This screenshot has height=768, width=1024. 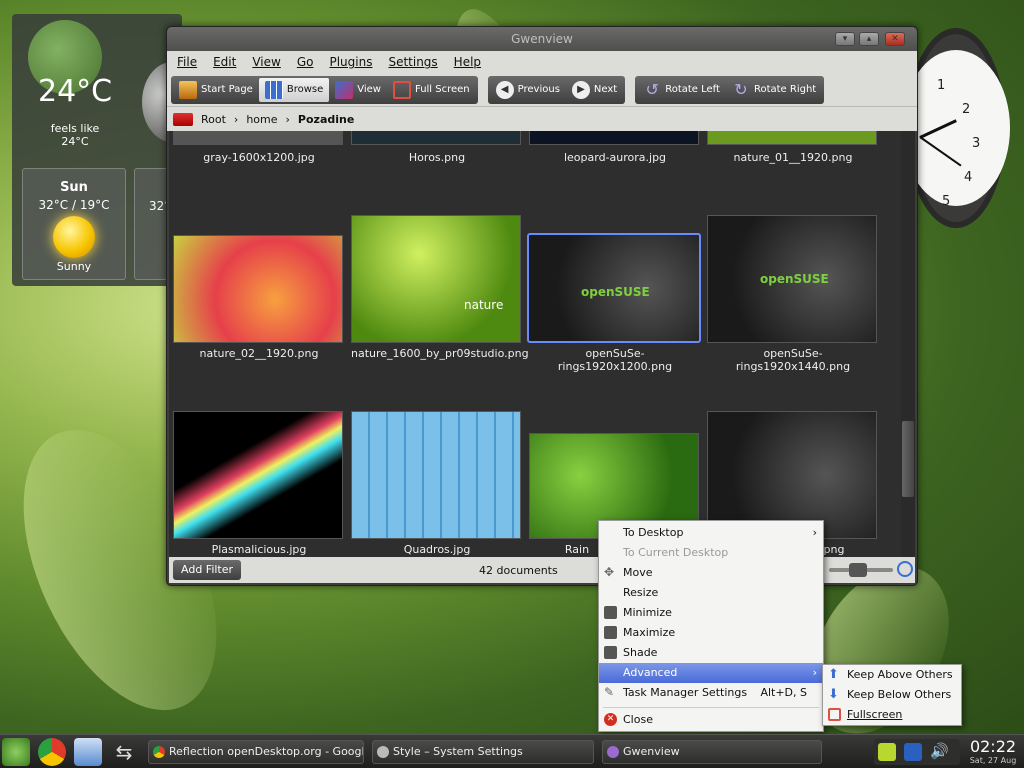 What do you see at coordinates (908, 345) in the screenshot?
I see `vertical-scrollbar` at bounding box center [908, 345].